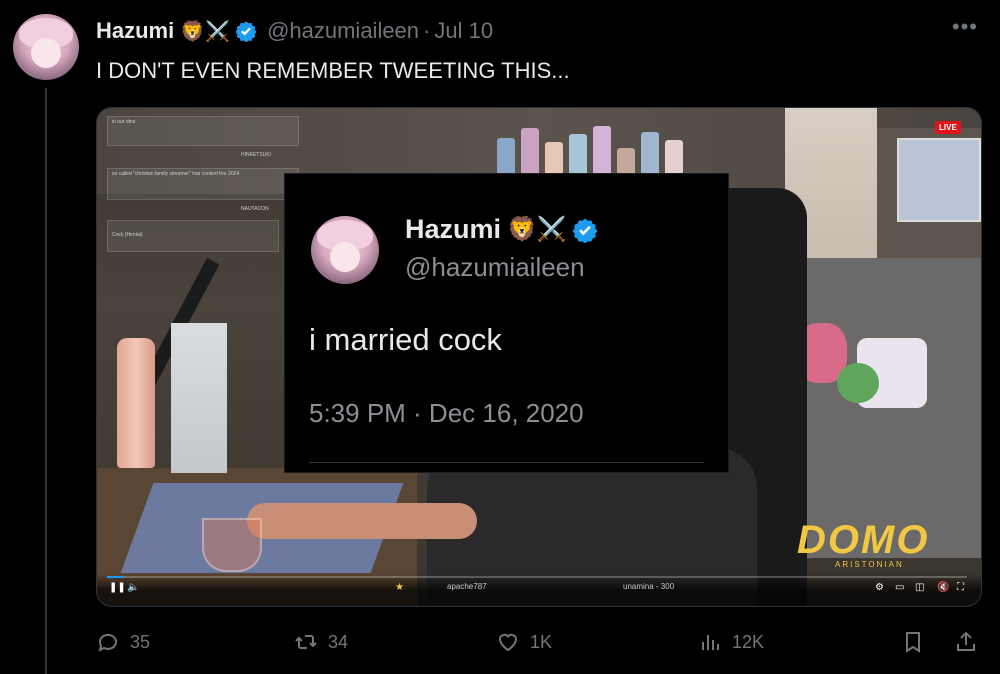  Describe the element at coordinates (127, 235) in the screenshot. I see `overlay-text: Cock (Hentai)` at that location.